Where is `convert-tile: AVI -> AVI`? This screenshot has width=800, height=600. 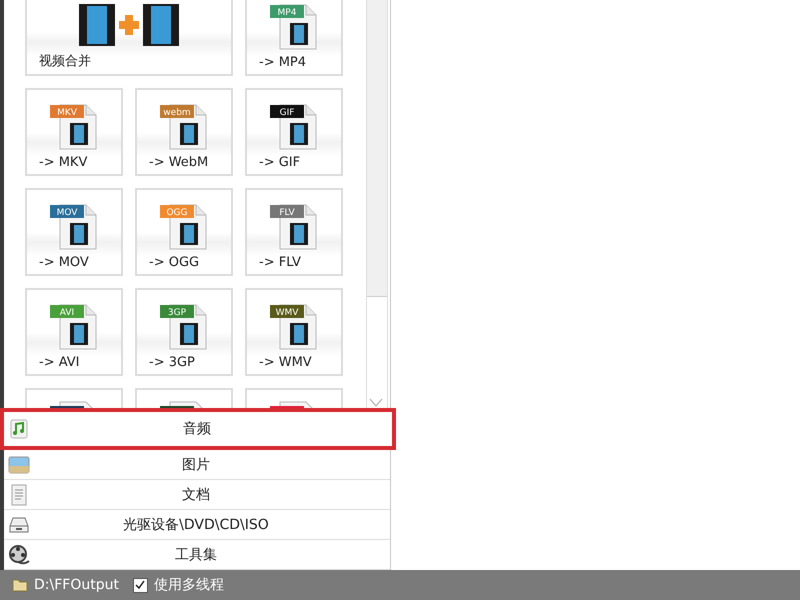
convert-tile: AVI -> AVI is located at coordinates (74, 332).